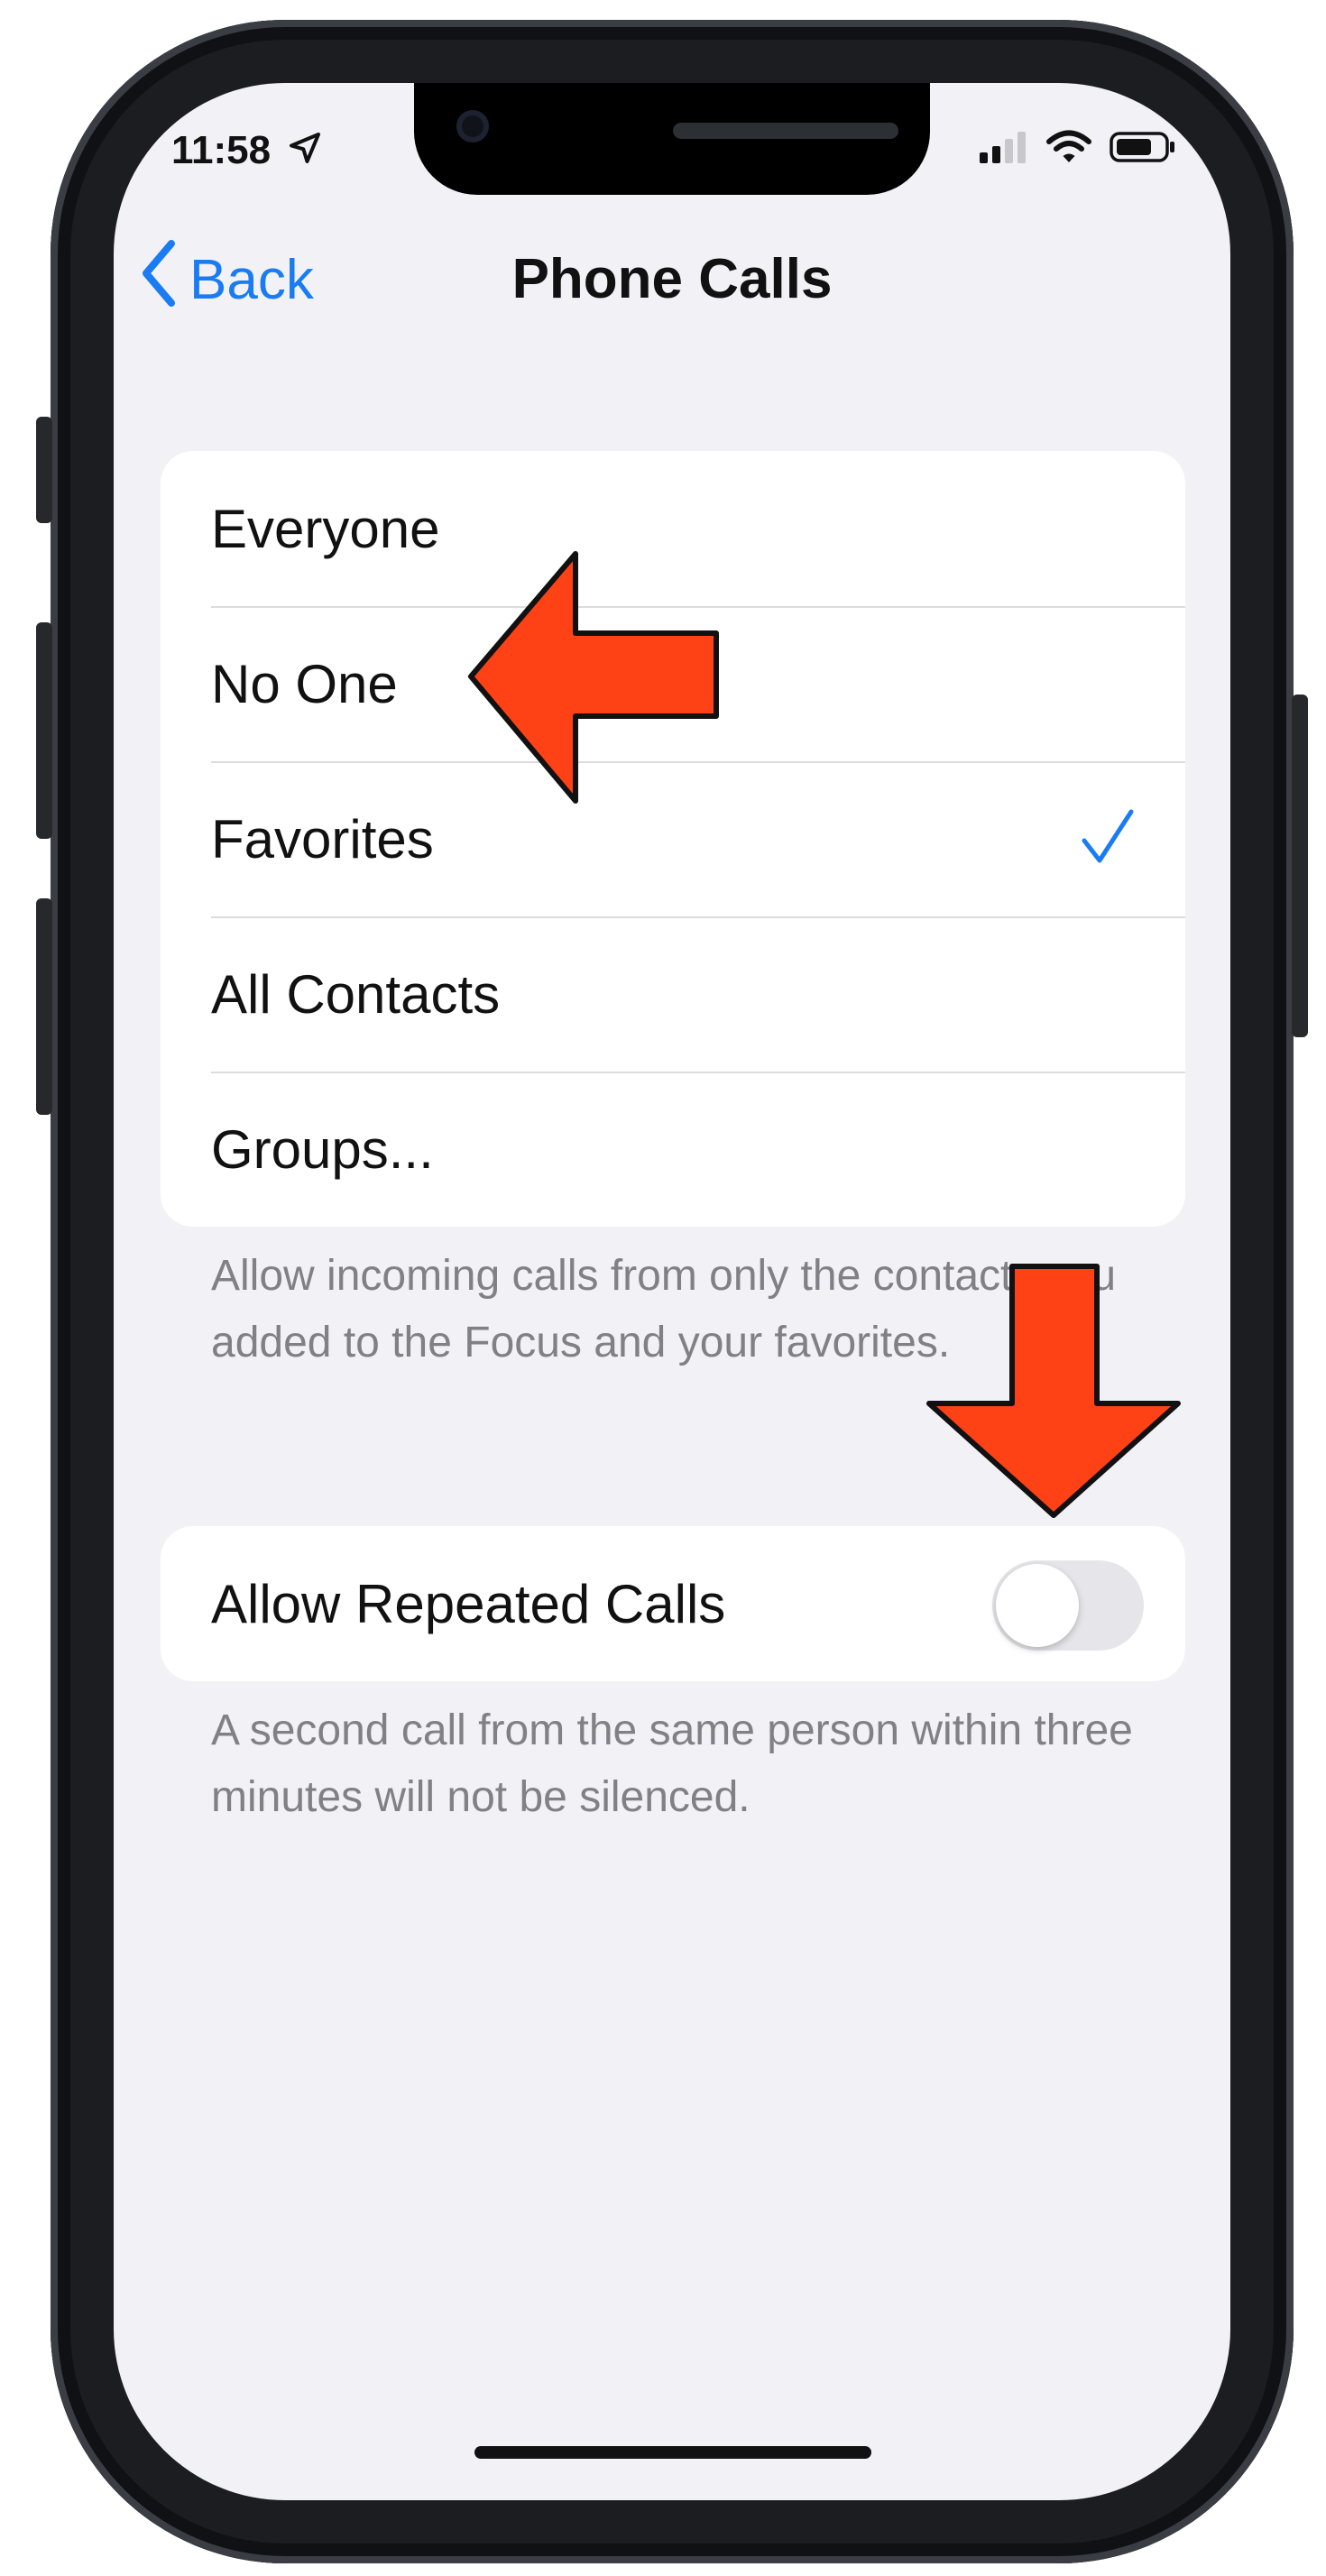 The width and height of the screenshot is (1326, 2576). Describe the element at coordinates (44, 1006) in the screenshot. I see `volume-down-button` at that location.